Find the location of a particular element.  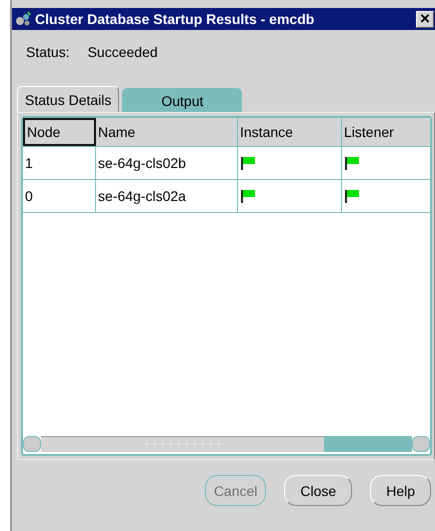

horizontal-scrollbar is located at coordinates (226, 444).